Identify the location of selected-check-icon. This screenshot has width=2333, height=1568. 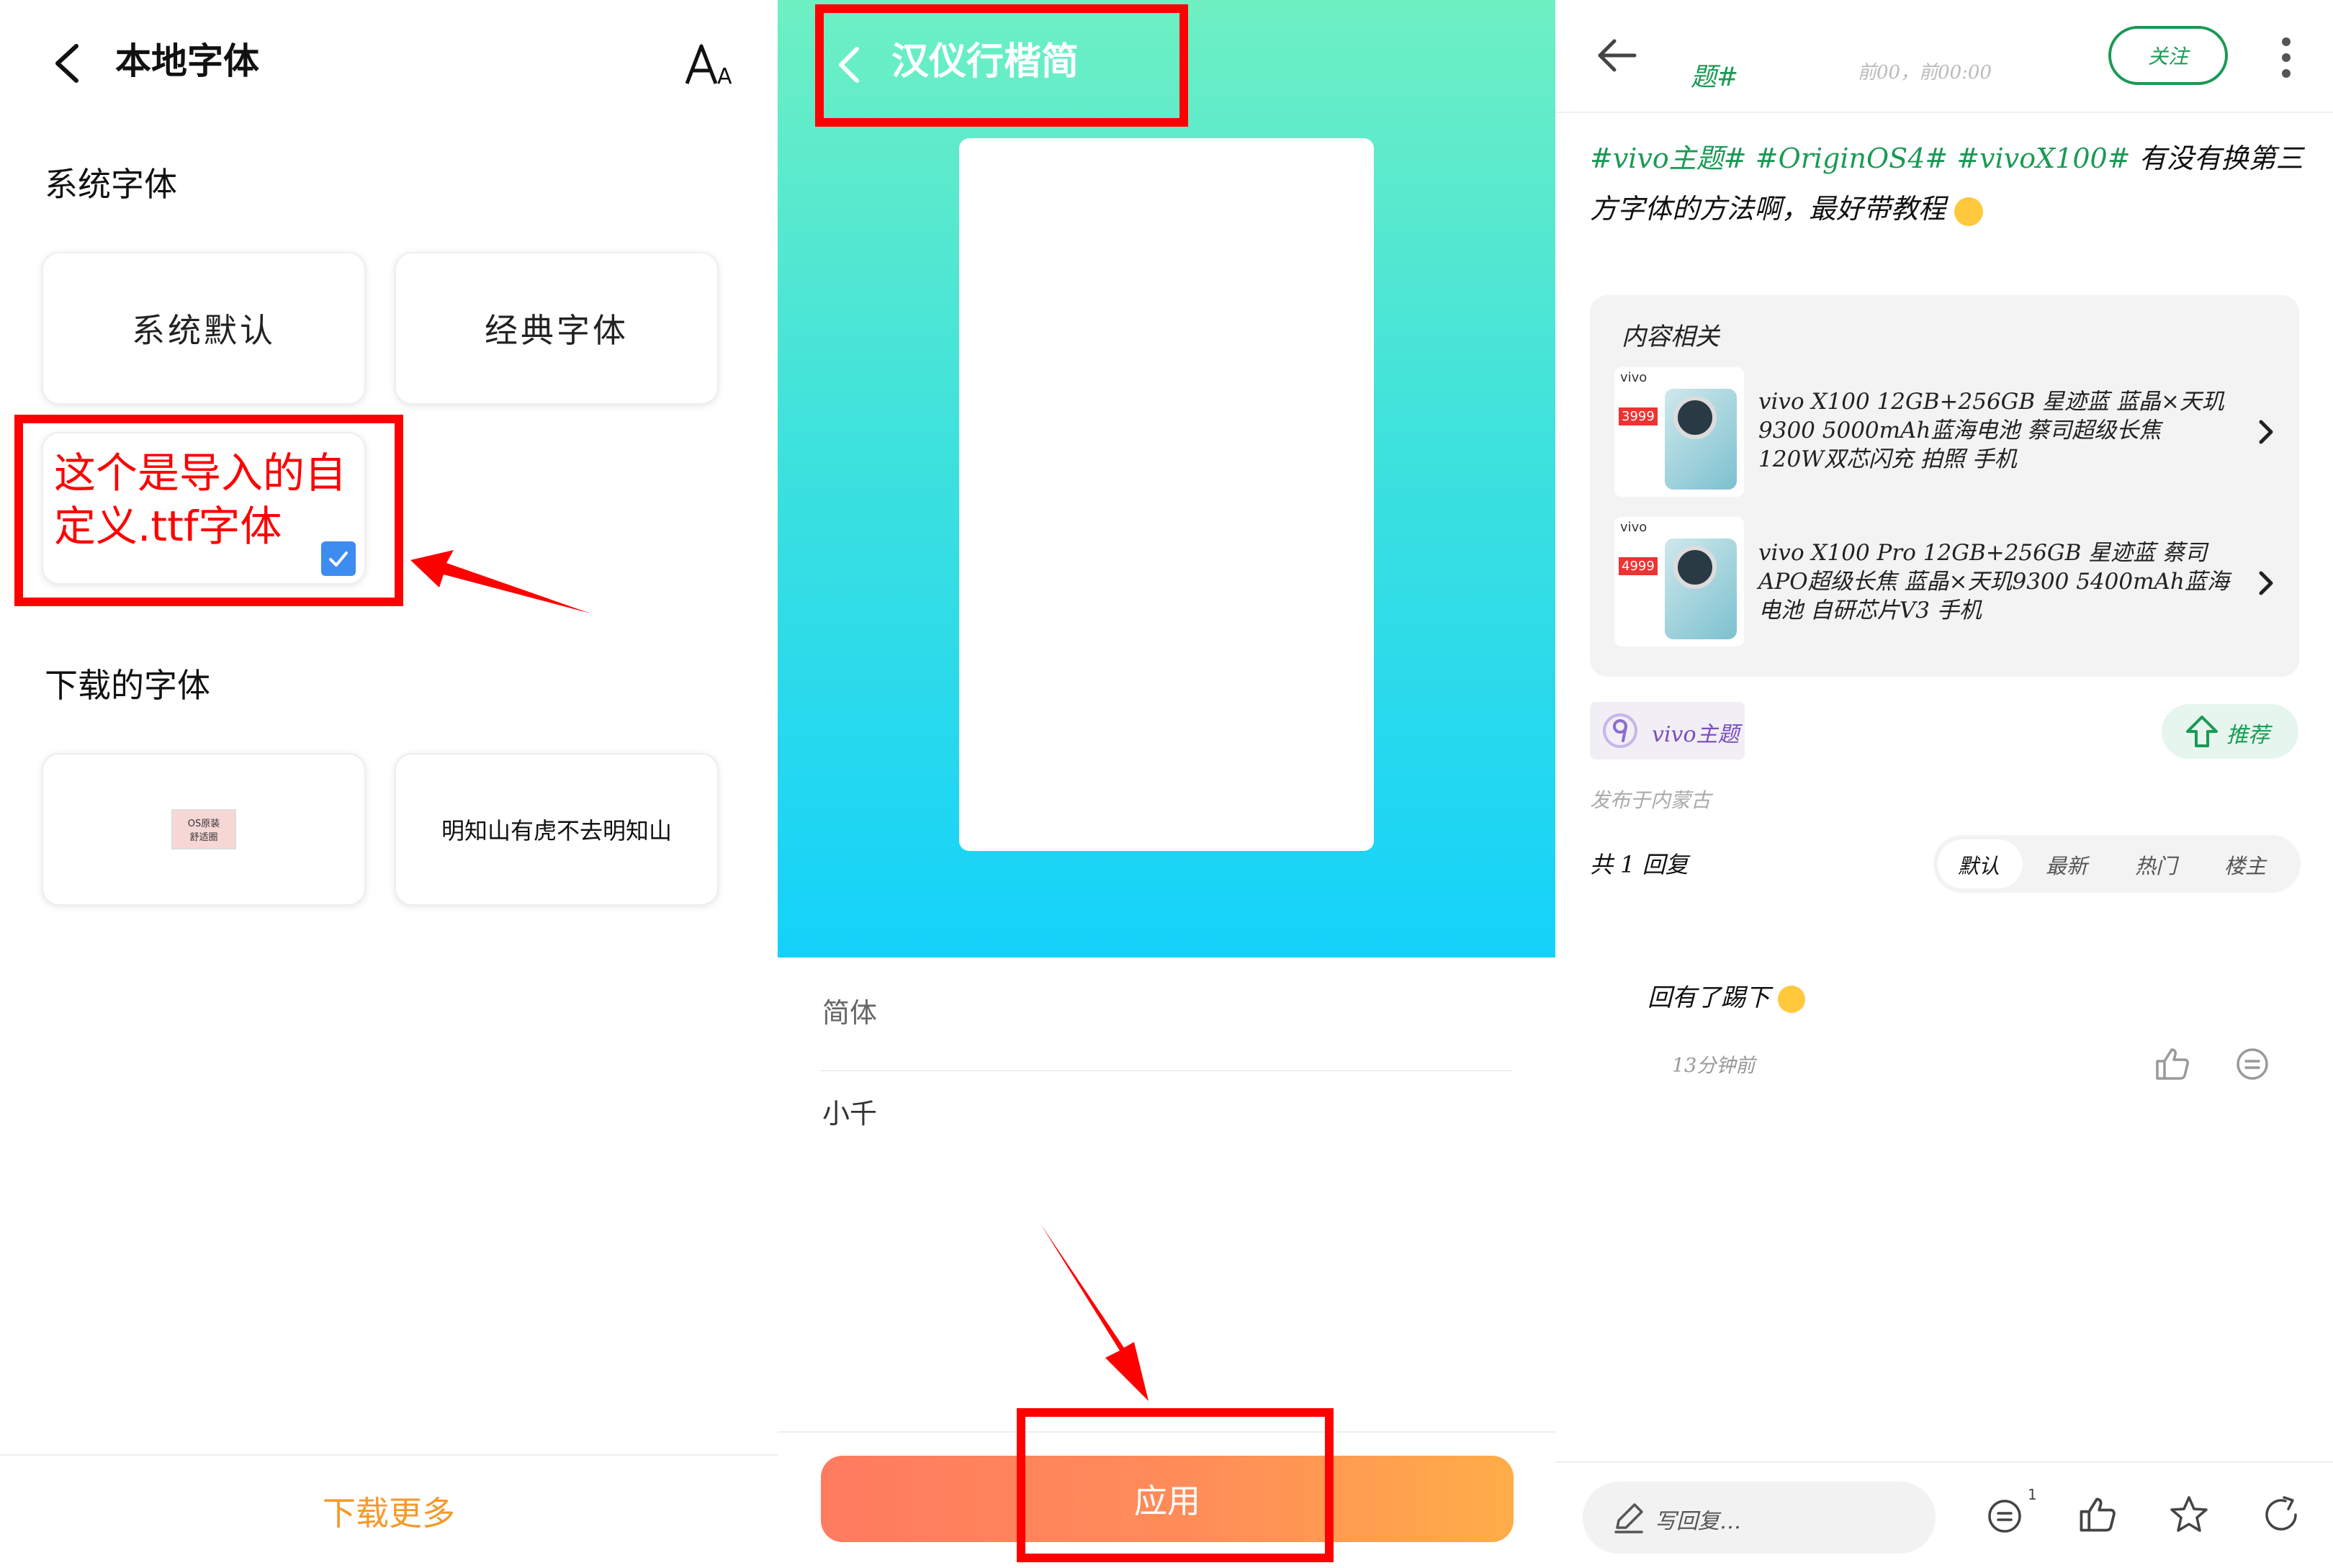
(338, 558).